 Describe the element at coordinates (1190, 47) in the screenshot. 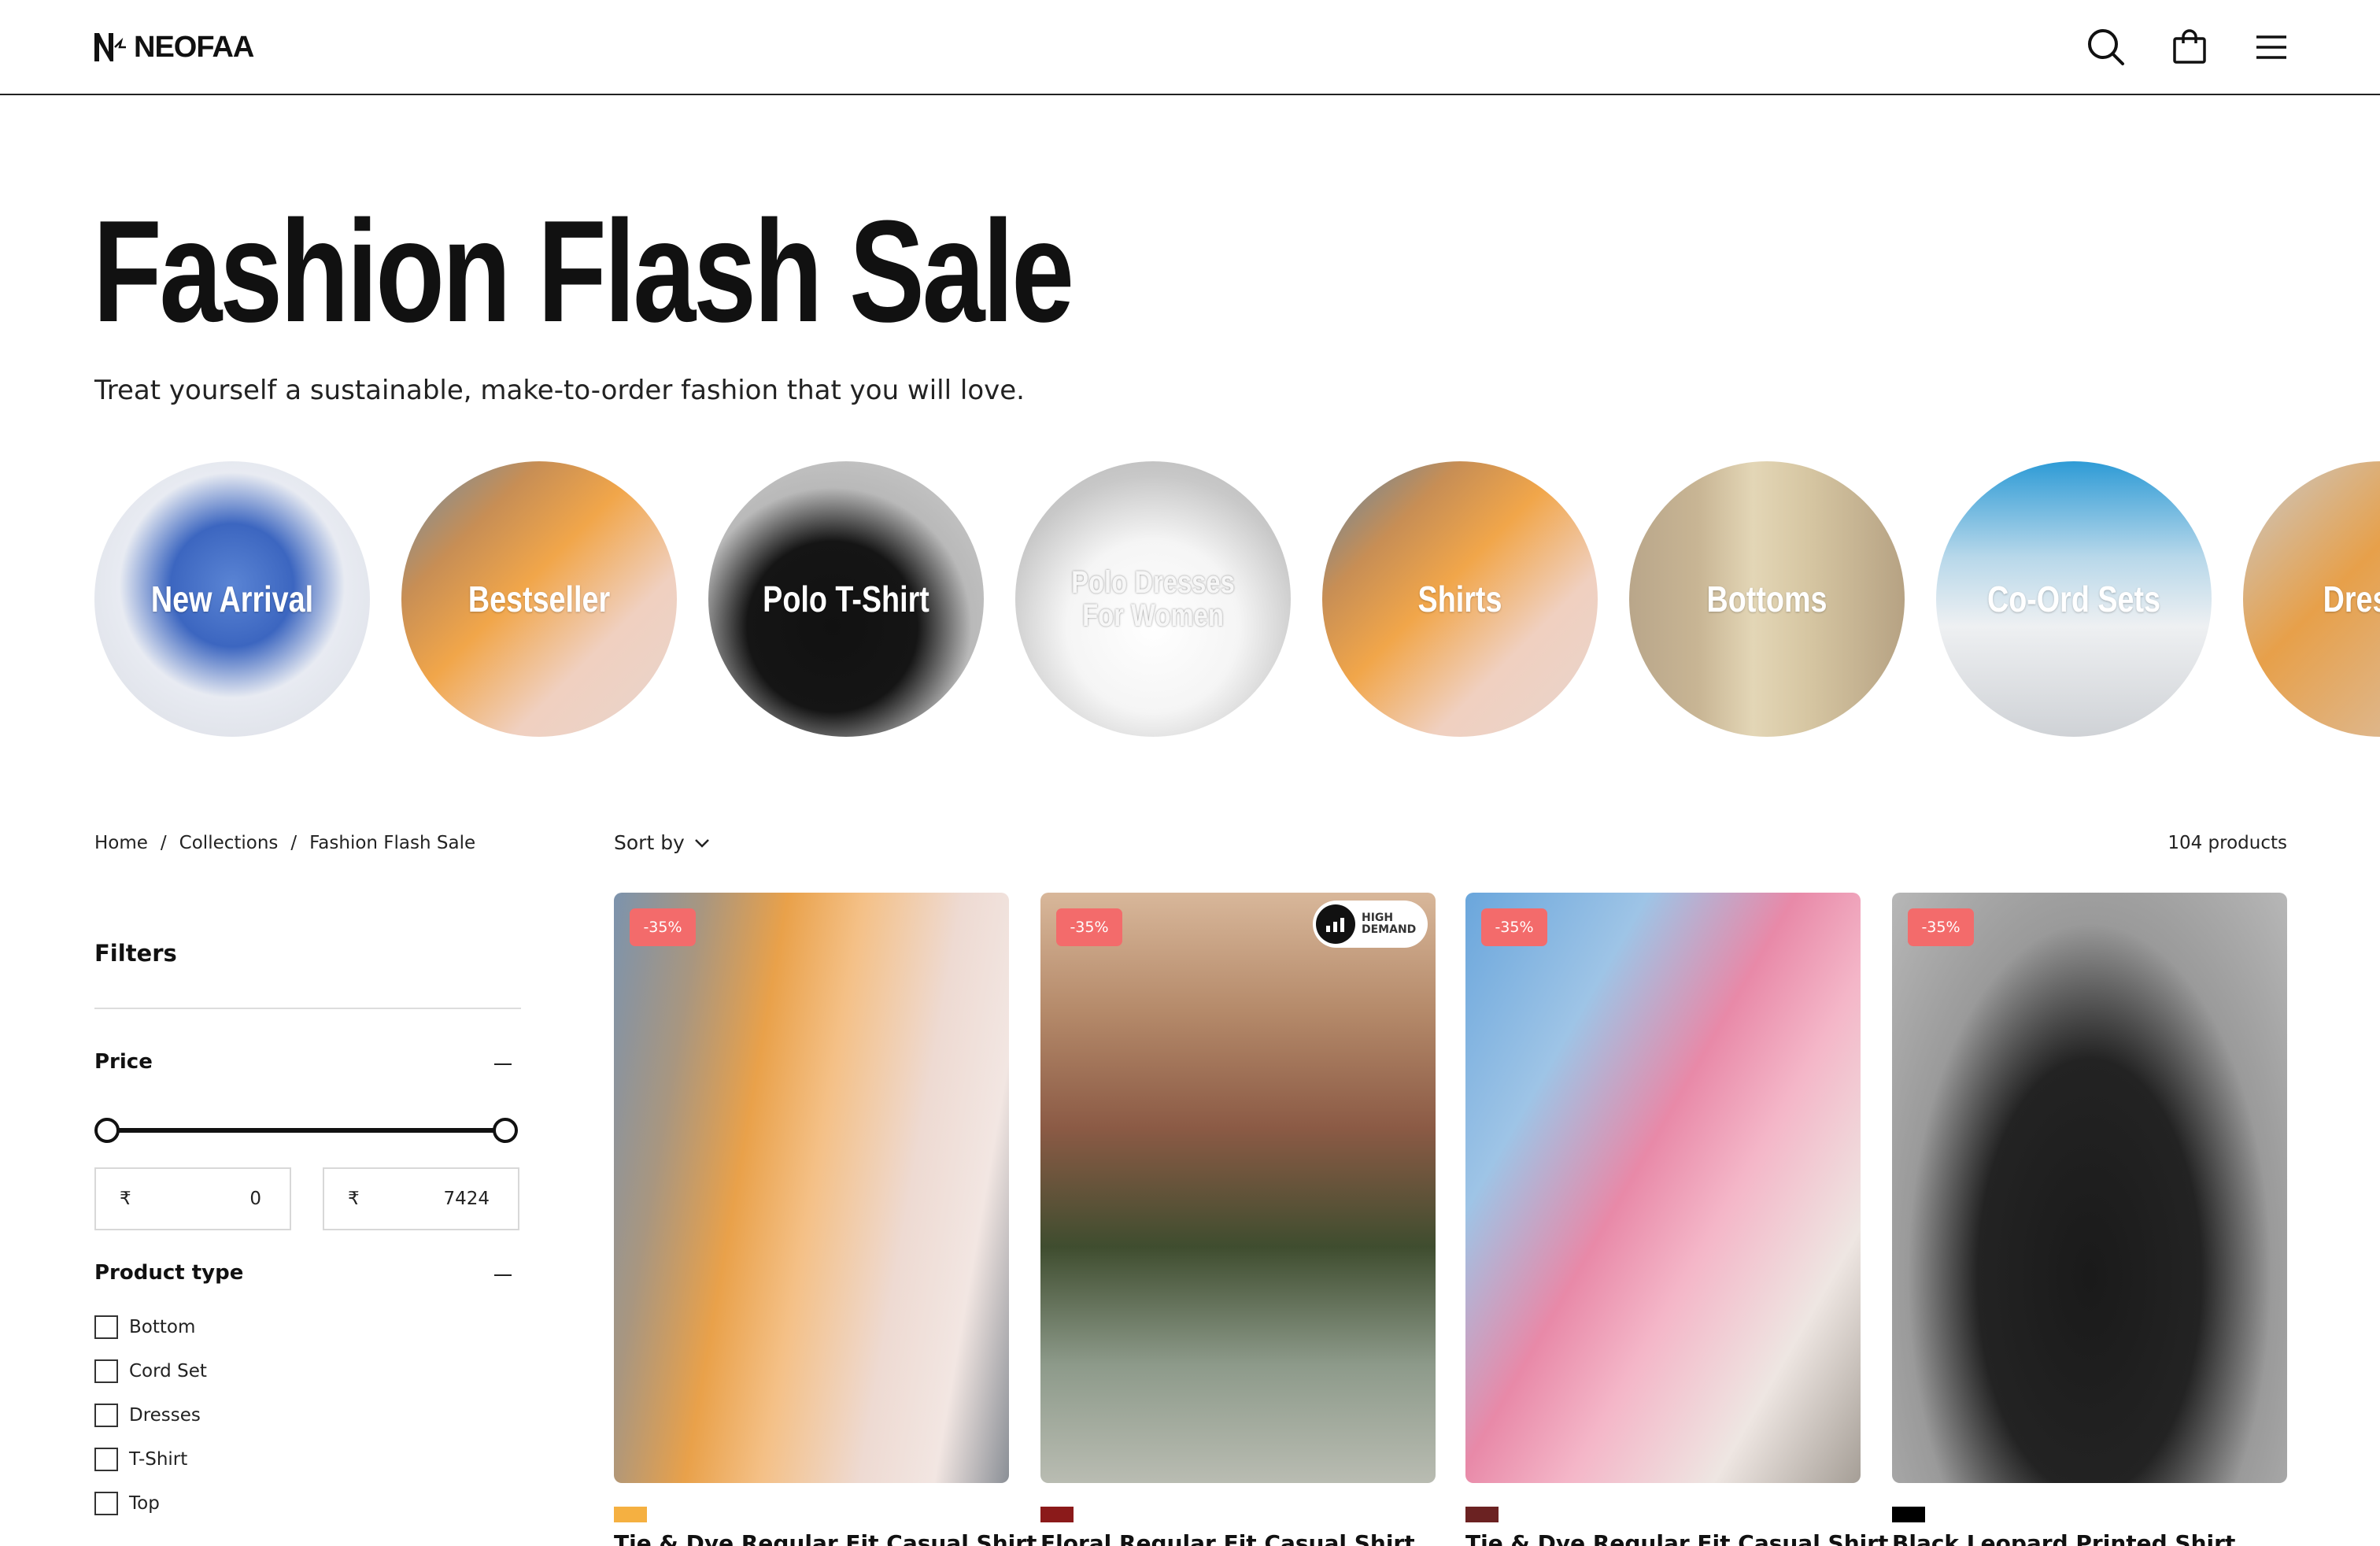

I see `site-header: NEOFAA` at that location.